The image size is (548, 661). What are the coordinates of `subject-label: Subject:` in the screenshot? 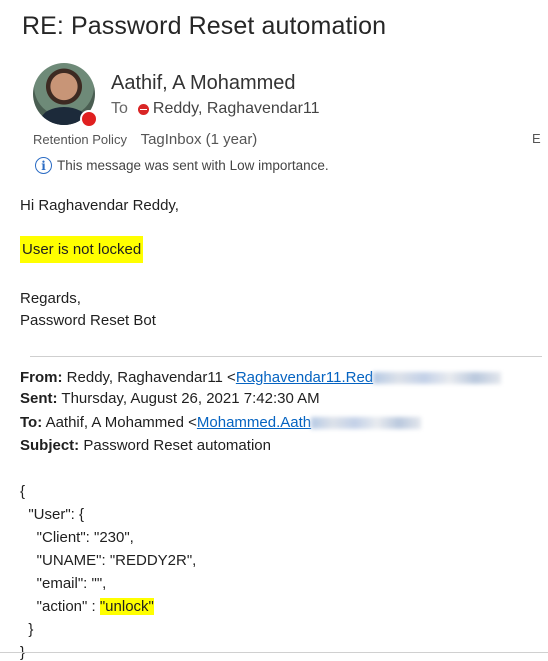 It's located at (50, 445).